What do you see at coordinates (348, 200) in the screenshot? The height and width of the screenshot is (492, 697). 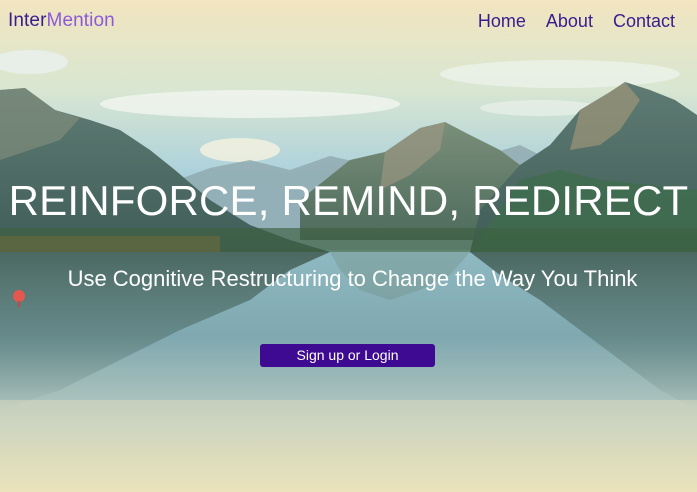 I see `hero-headline: REINFORCE, REMIND, REDIRECT` at bounding box center [348, 200].